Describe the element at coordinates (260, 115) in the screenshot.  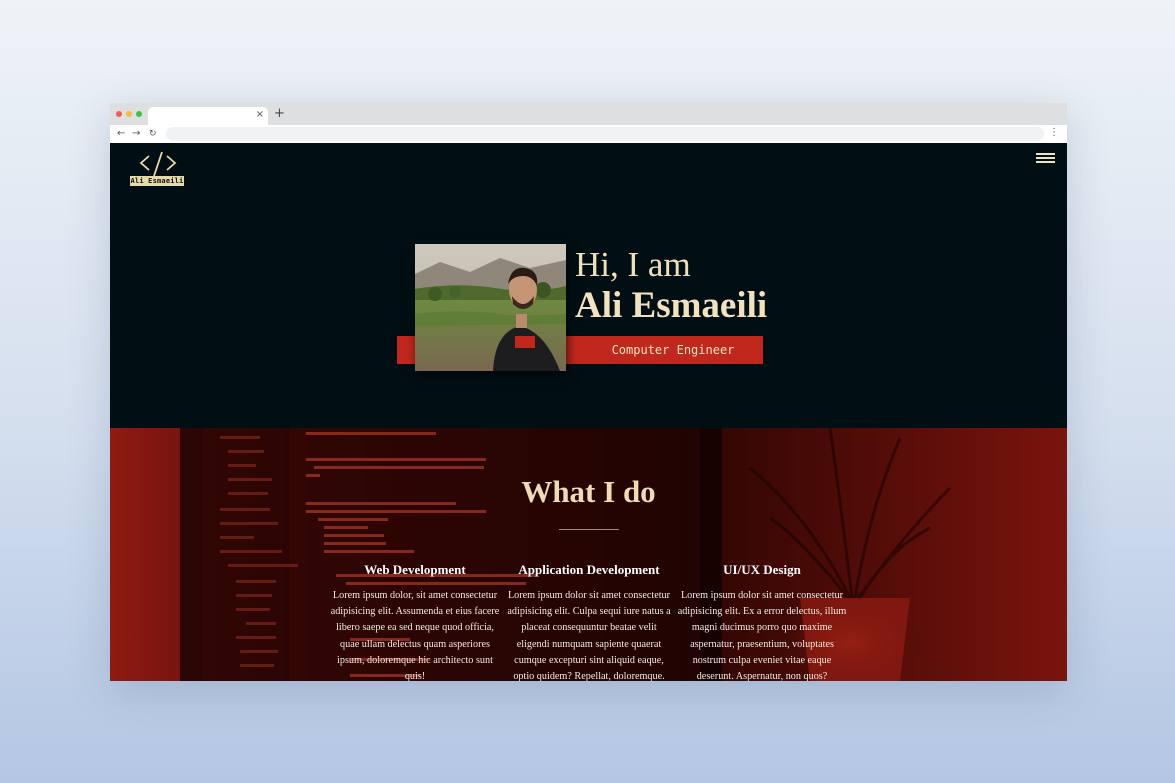
I see `close-tab-icon: ×` at that location.